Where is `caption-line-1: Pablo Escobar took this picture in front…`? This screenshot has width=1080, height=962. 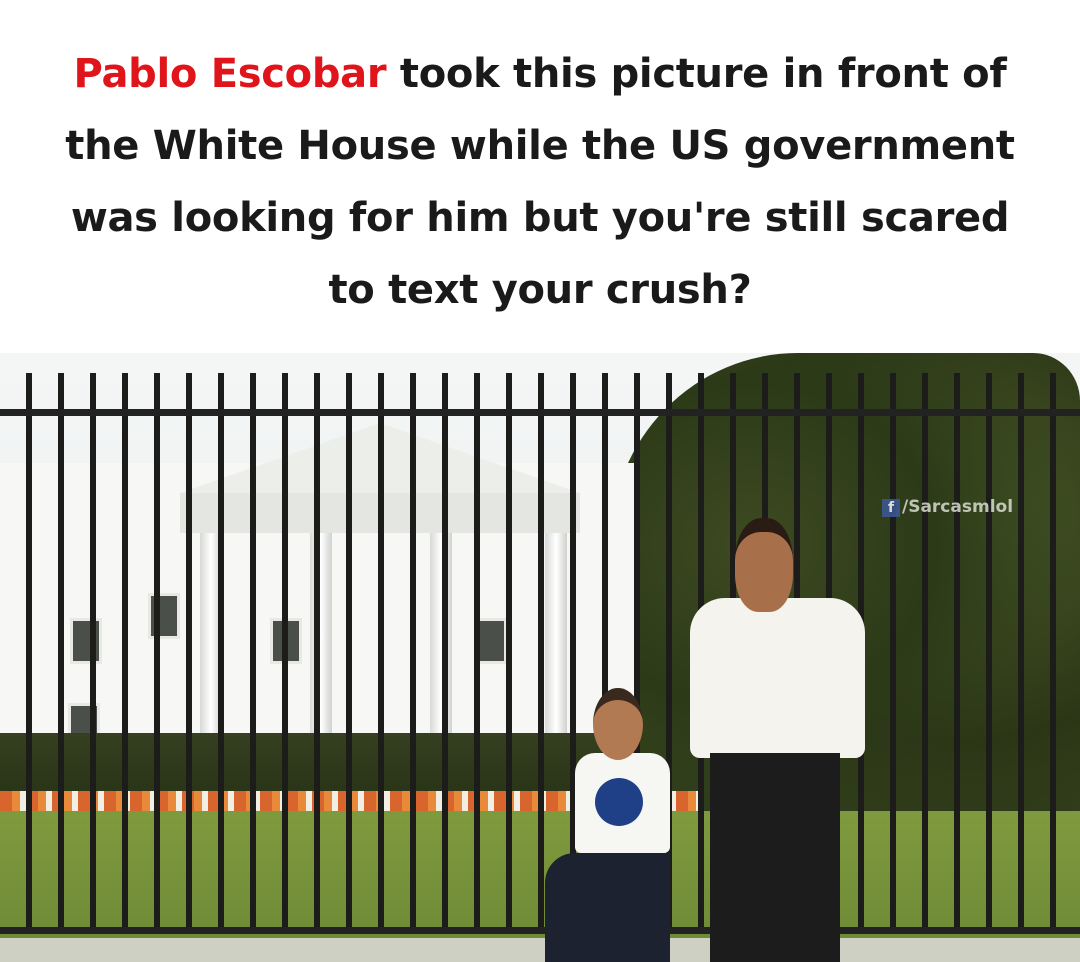
caption-line-1: Pablo Escobar took this picture in front… is located at coordinates (540, 74).